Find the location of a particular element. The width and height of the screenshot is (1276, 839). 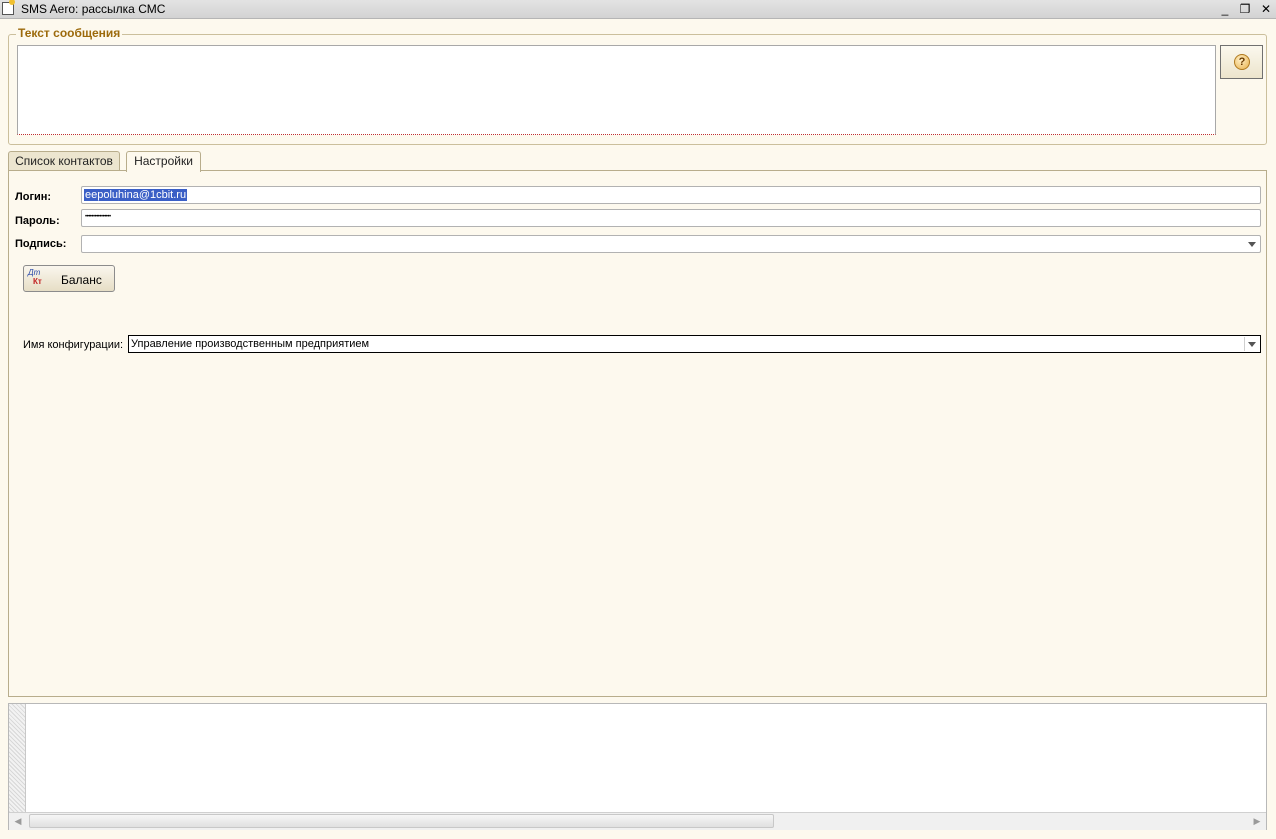

password-value: •••••••••••••••• is located at coordinates (98, 217).